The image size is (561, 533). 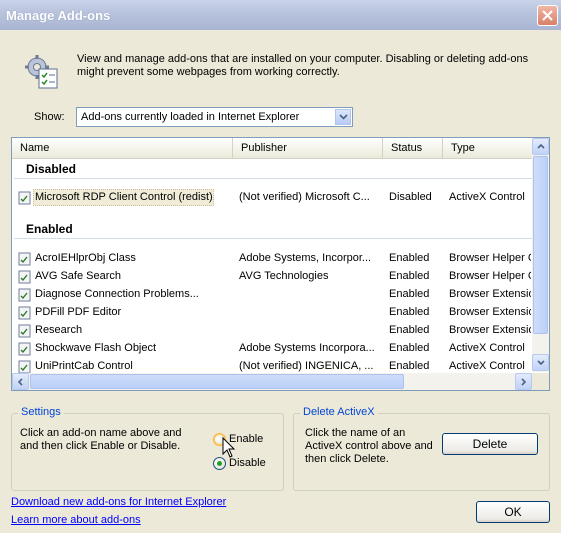 I want to click on scroll-down-button, so click(x=540, y=362).